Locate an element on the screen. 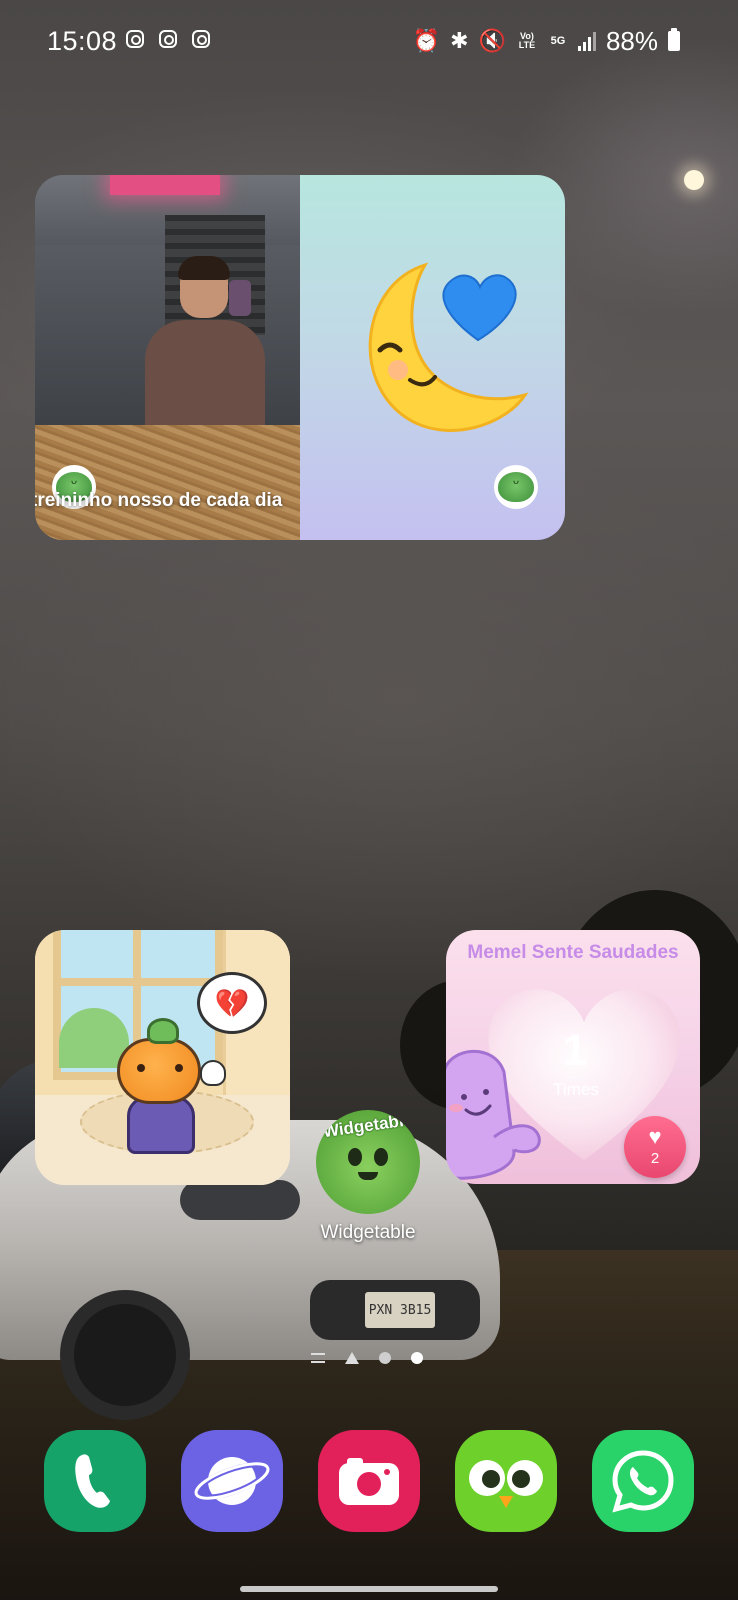 Image resolution: width=738 pixels, height=1600 pixels. whatsapp-app is located at coordinates (643, 1481).